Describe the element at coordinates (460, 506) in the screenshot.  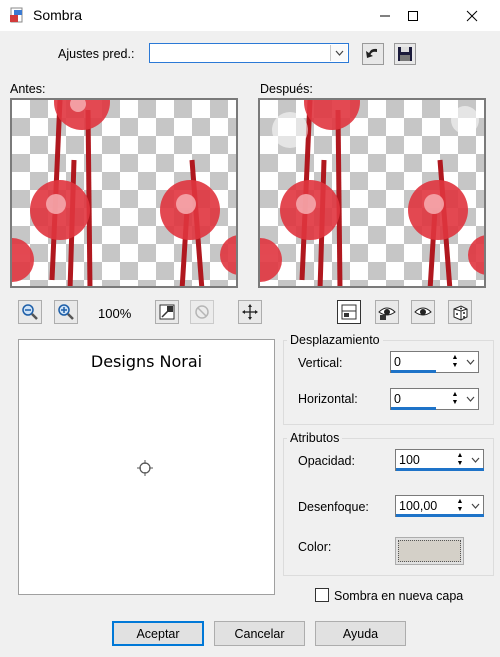
I see `blur-up-down-icon: ▲ ▼` at that location.